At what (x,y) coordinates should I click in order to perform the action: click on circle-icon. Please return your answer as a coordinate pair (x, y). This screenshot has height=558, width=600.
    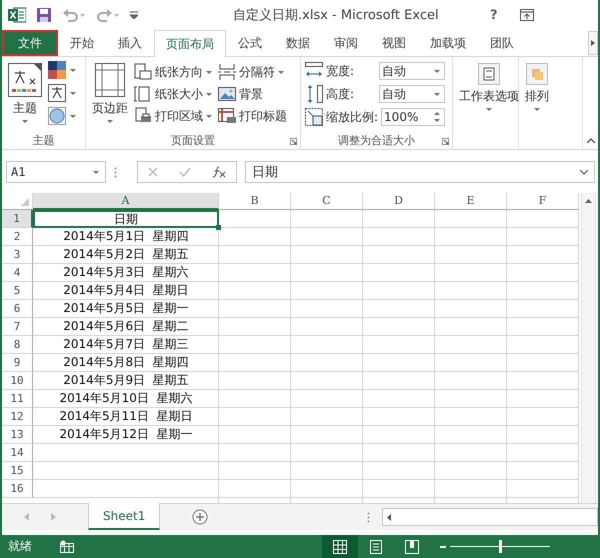
    Looking at the image, I should click on (57, 116).